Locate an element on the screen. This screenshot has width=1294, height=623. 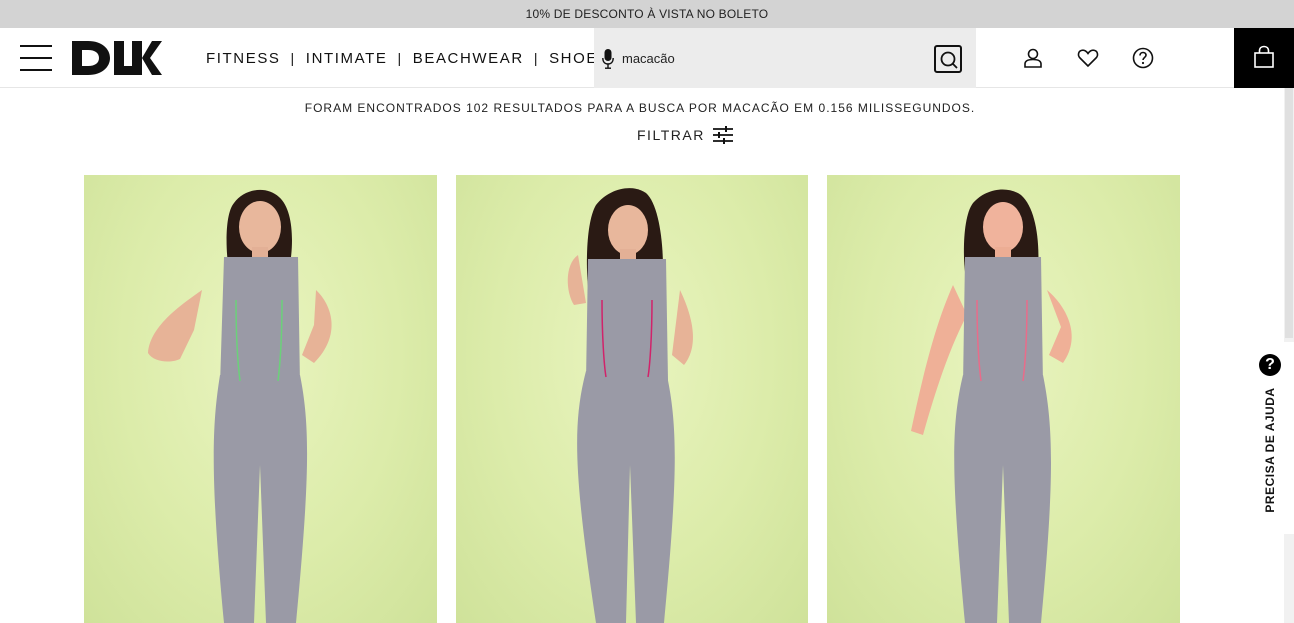
shopping-bag-icon is located at coordinates (1264, 56).